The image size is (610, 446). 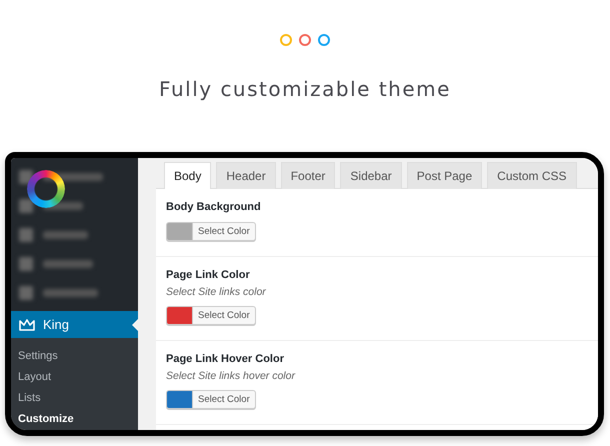 What do you see at coordinates (74, 398) in the screenshot?
I see `sidebar-item: Lists` at bounding box center [74, 398].